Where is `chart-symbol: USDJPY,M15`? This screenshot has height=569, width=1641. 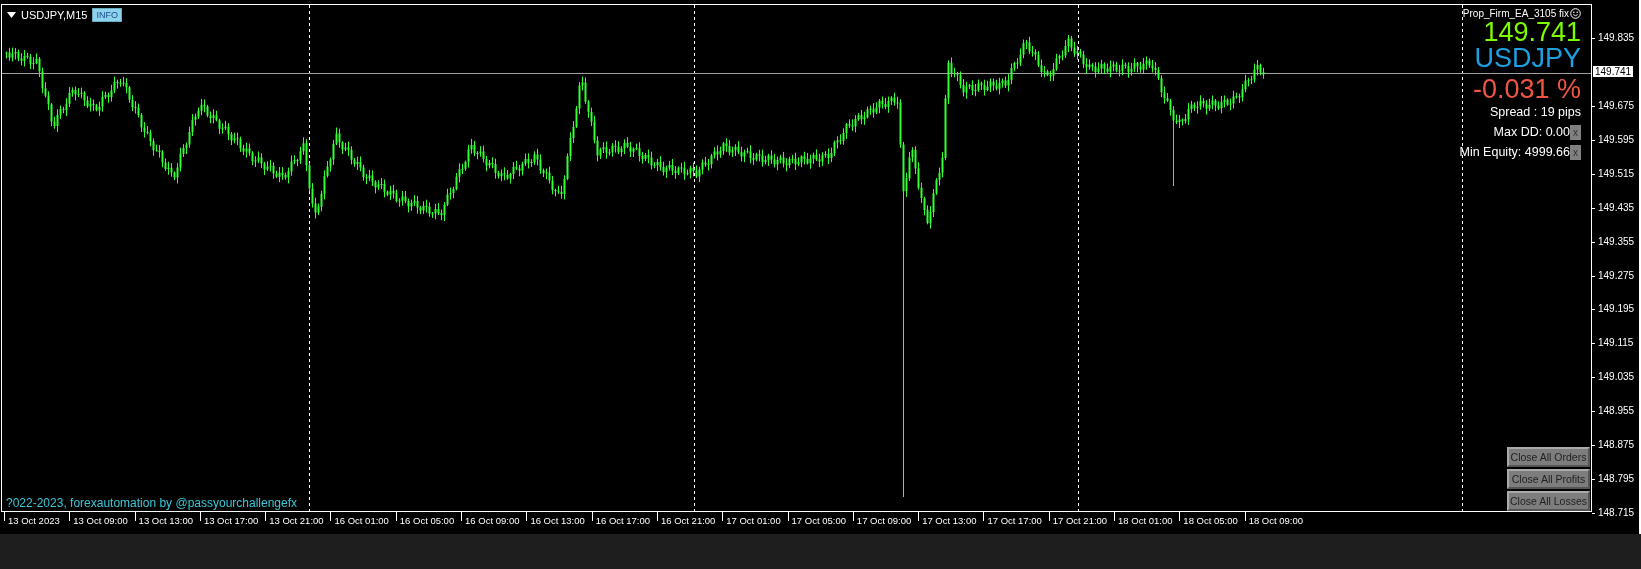
chart-symbol: USDJPY,M15 is located at coordinates (54, 15).